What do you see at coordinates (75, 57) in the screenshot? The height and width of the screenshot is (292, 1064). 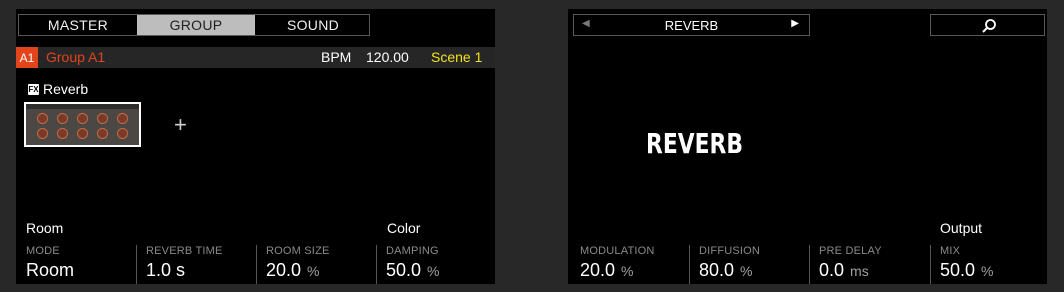 I see `group-name: Group A1` at bounding box center [75, 57].